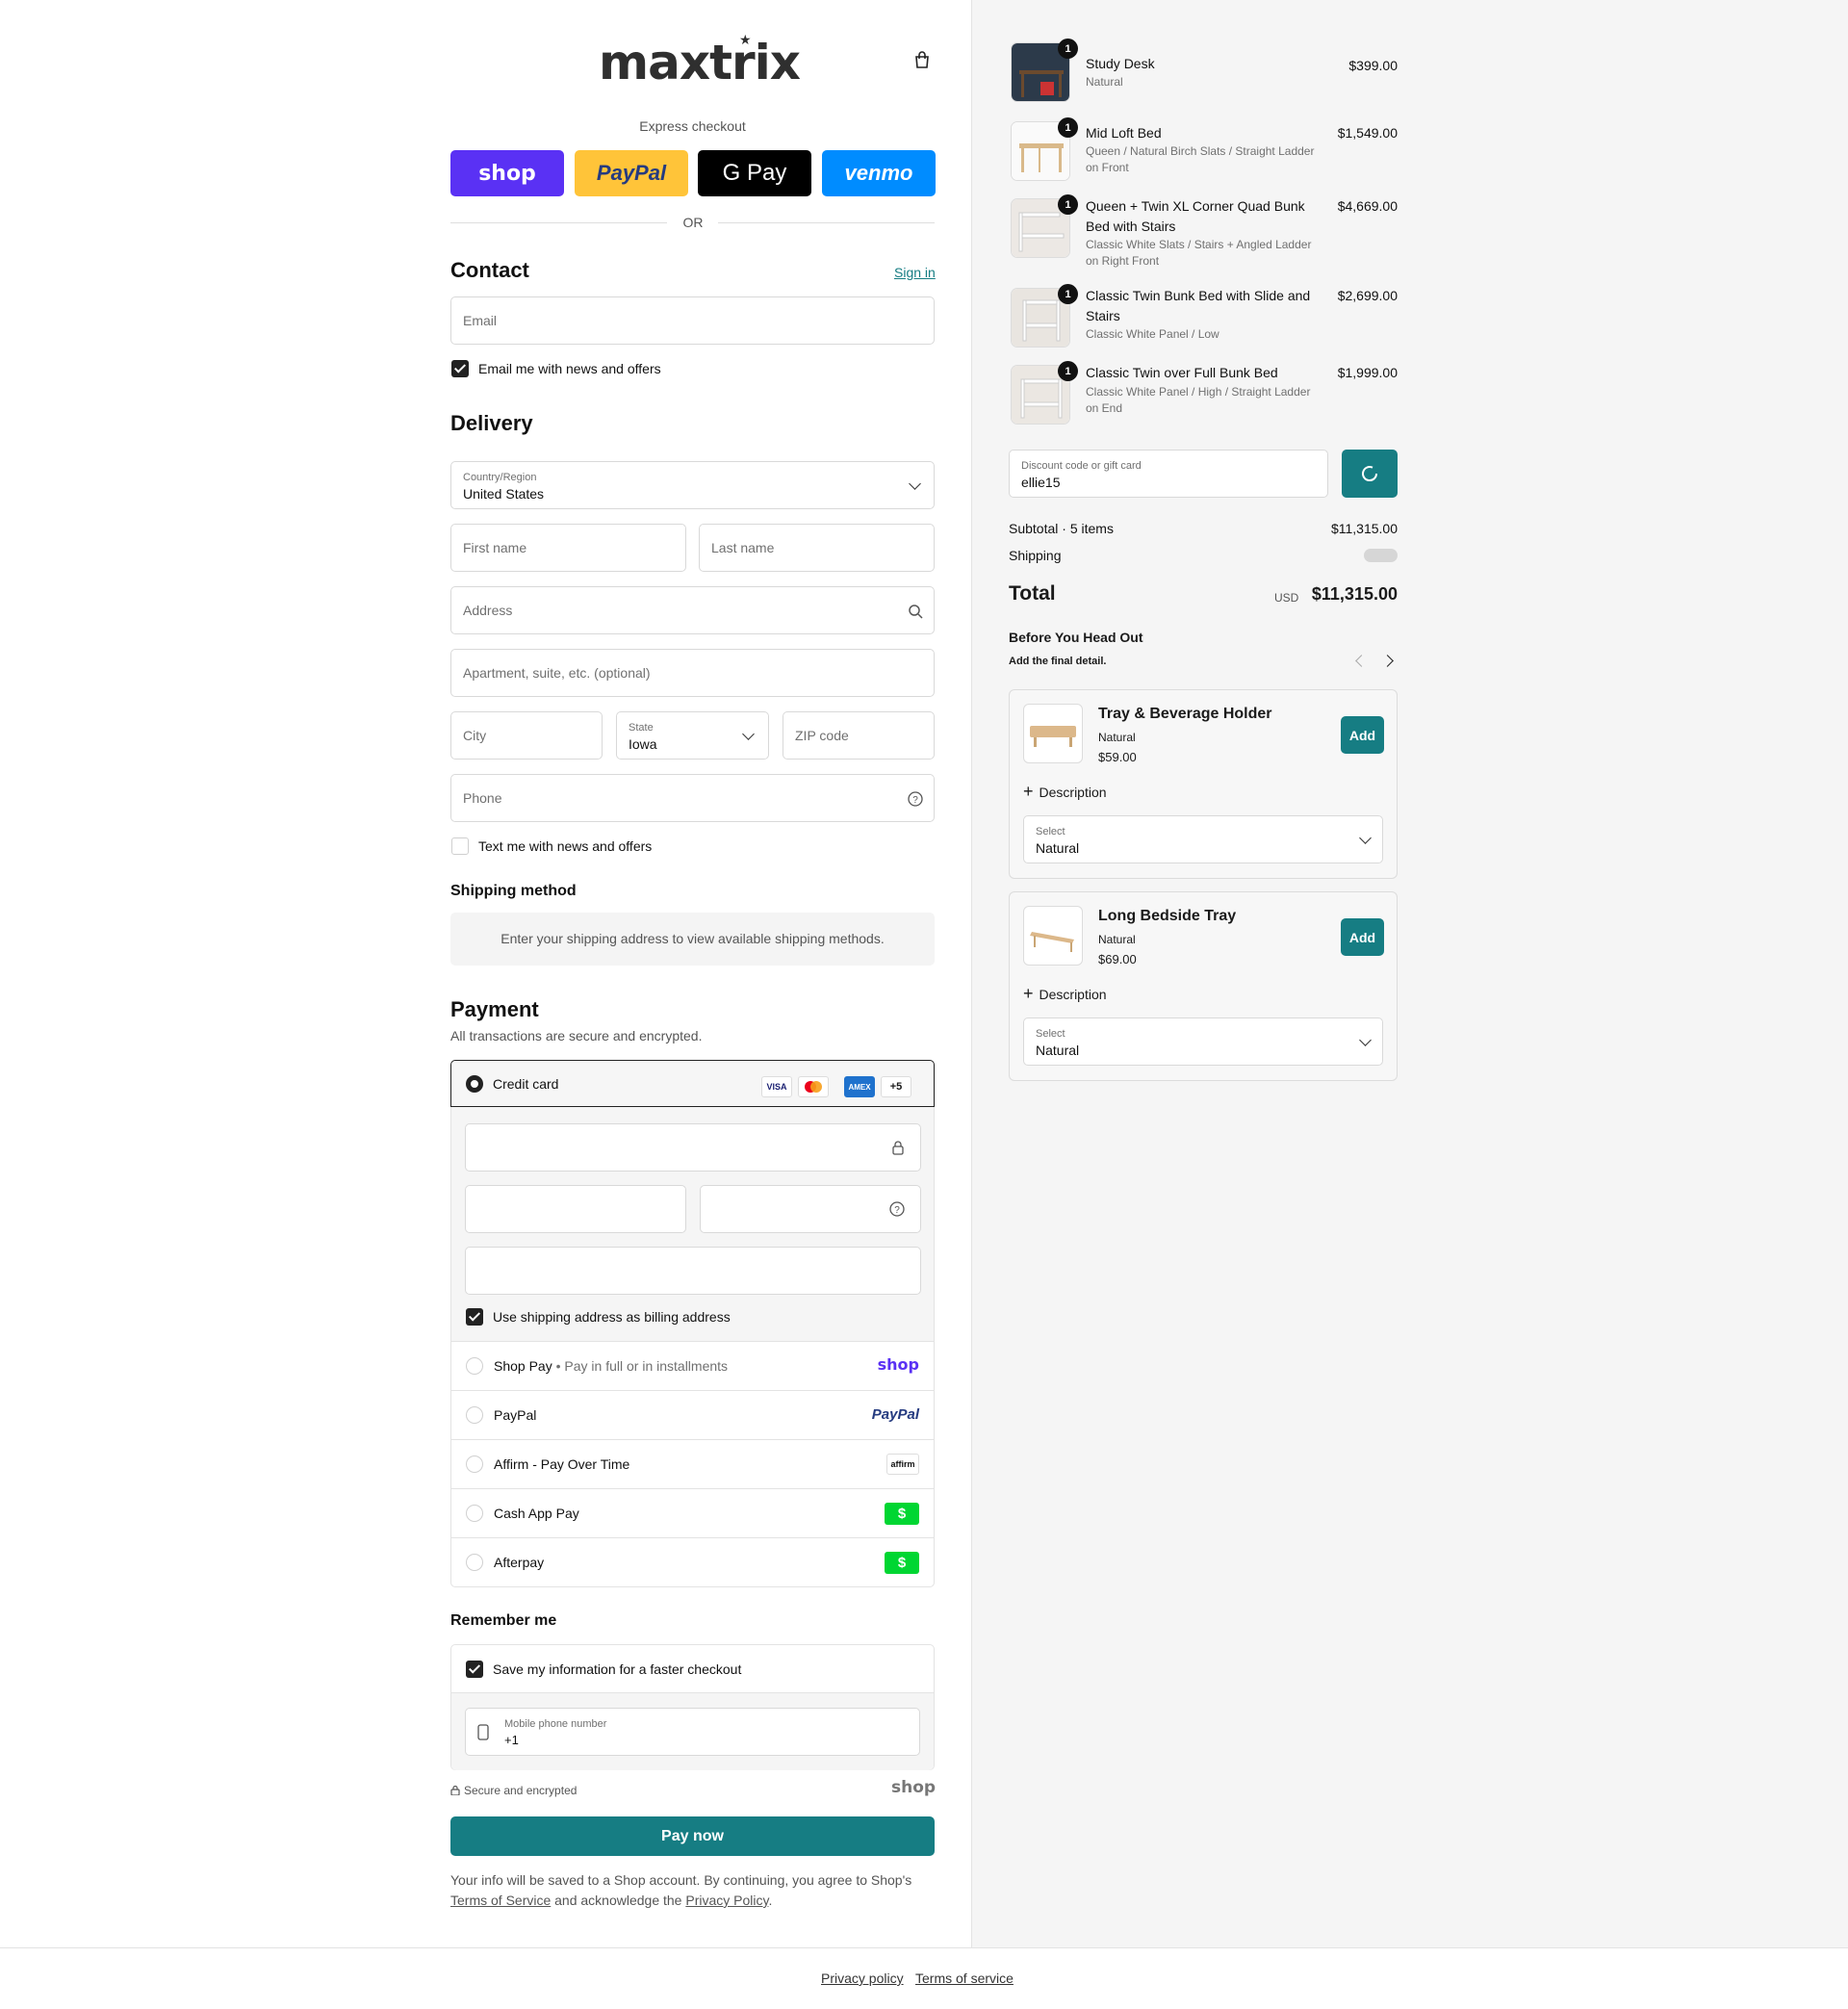 The width and height of the screenshot is (1848, 2009). Describe the element at coordinates (643, 744) in the screenshot. I see `state-value: Iowa` at that location.